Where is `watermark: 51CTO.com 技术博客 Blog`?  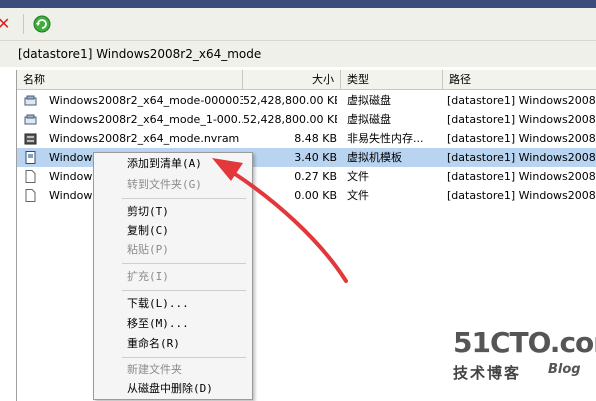 watermark: 51CTO.com 技术博客 Blog is located at coordinates (524, 357).